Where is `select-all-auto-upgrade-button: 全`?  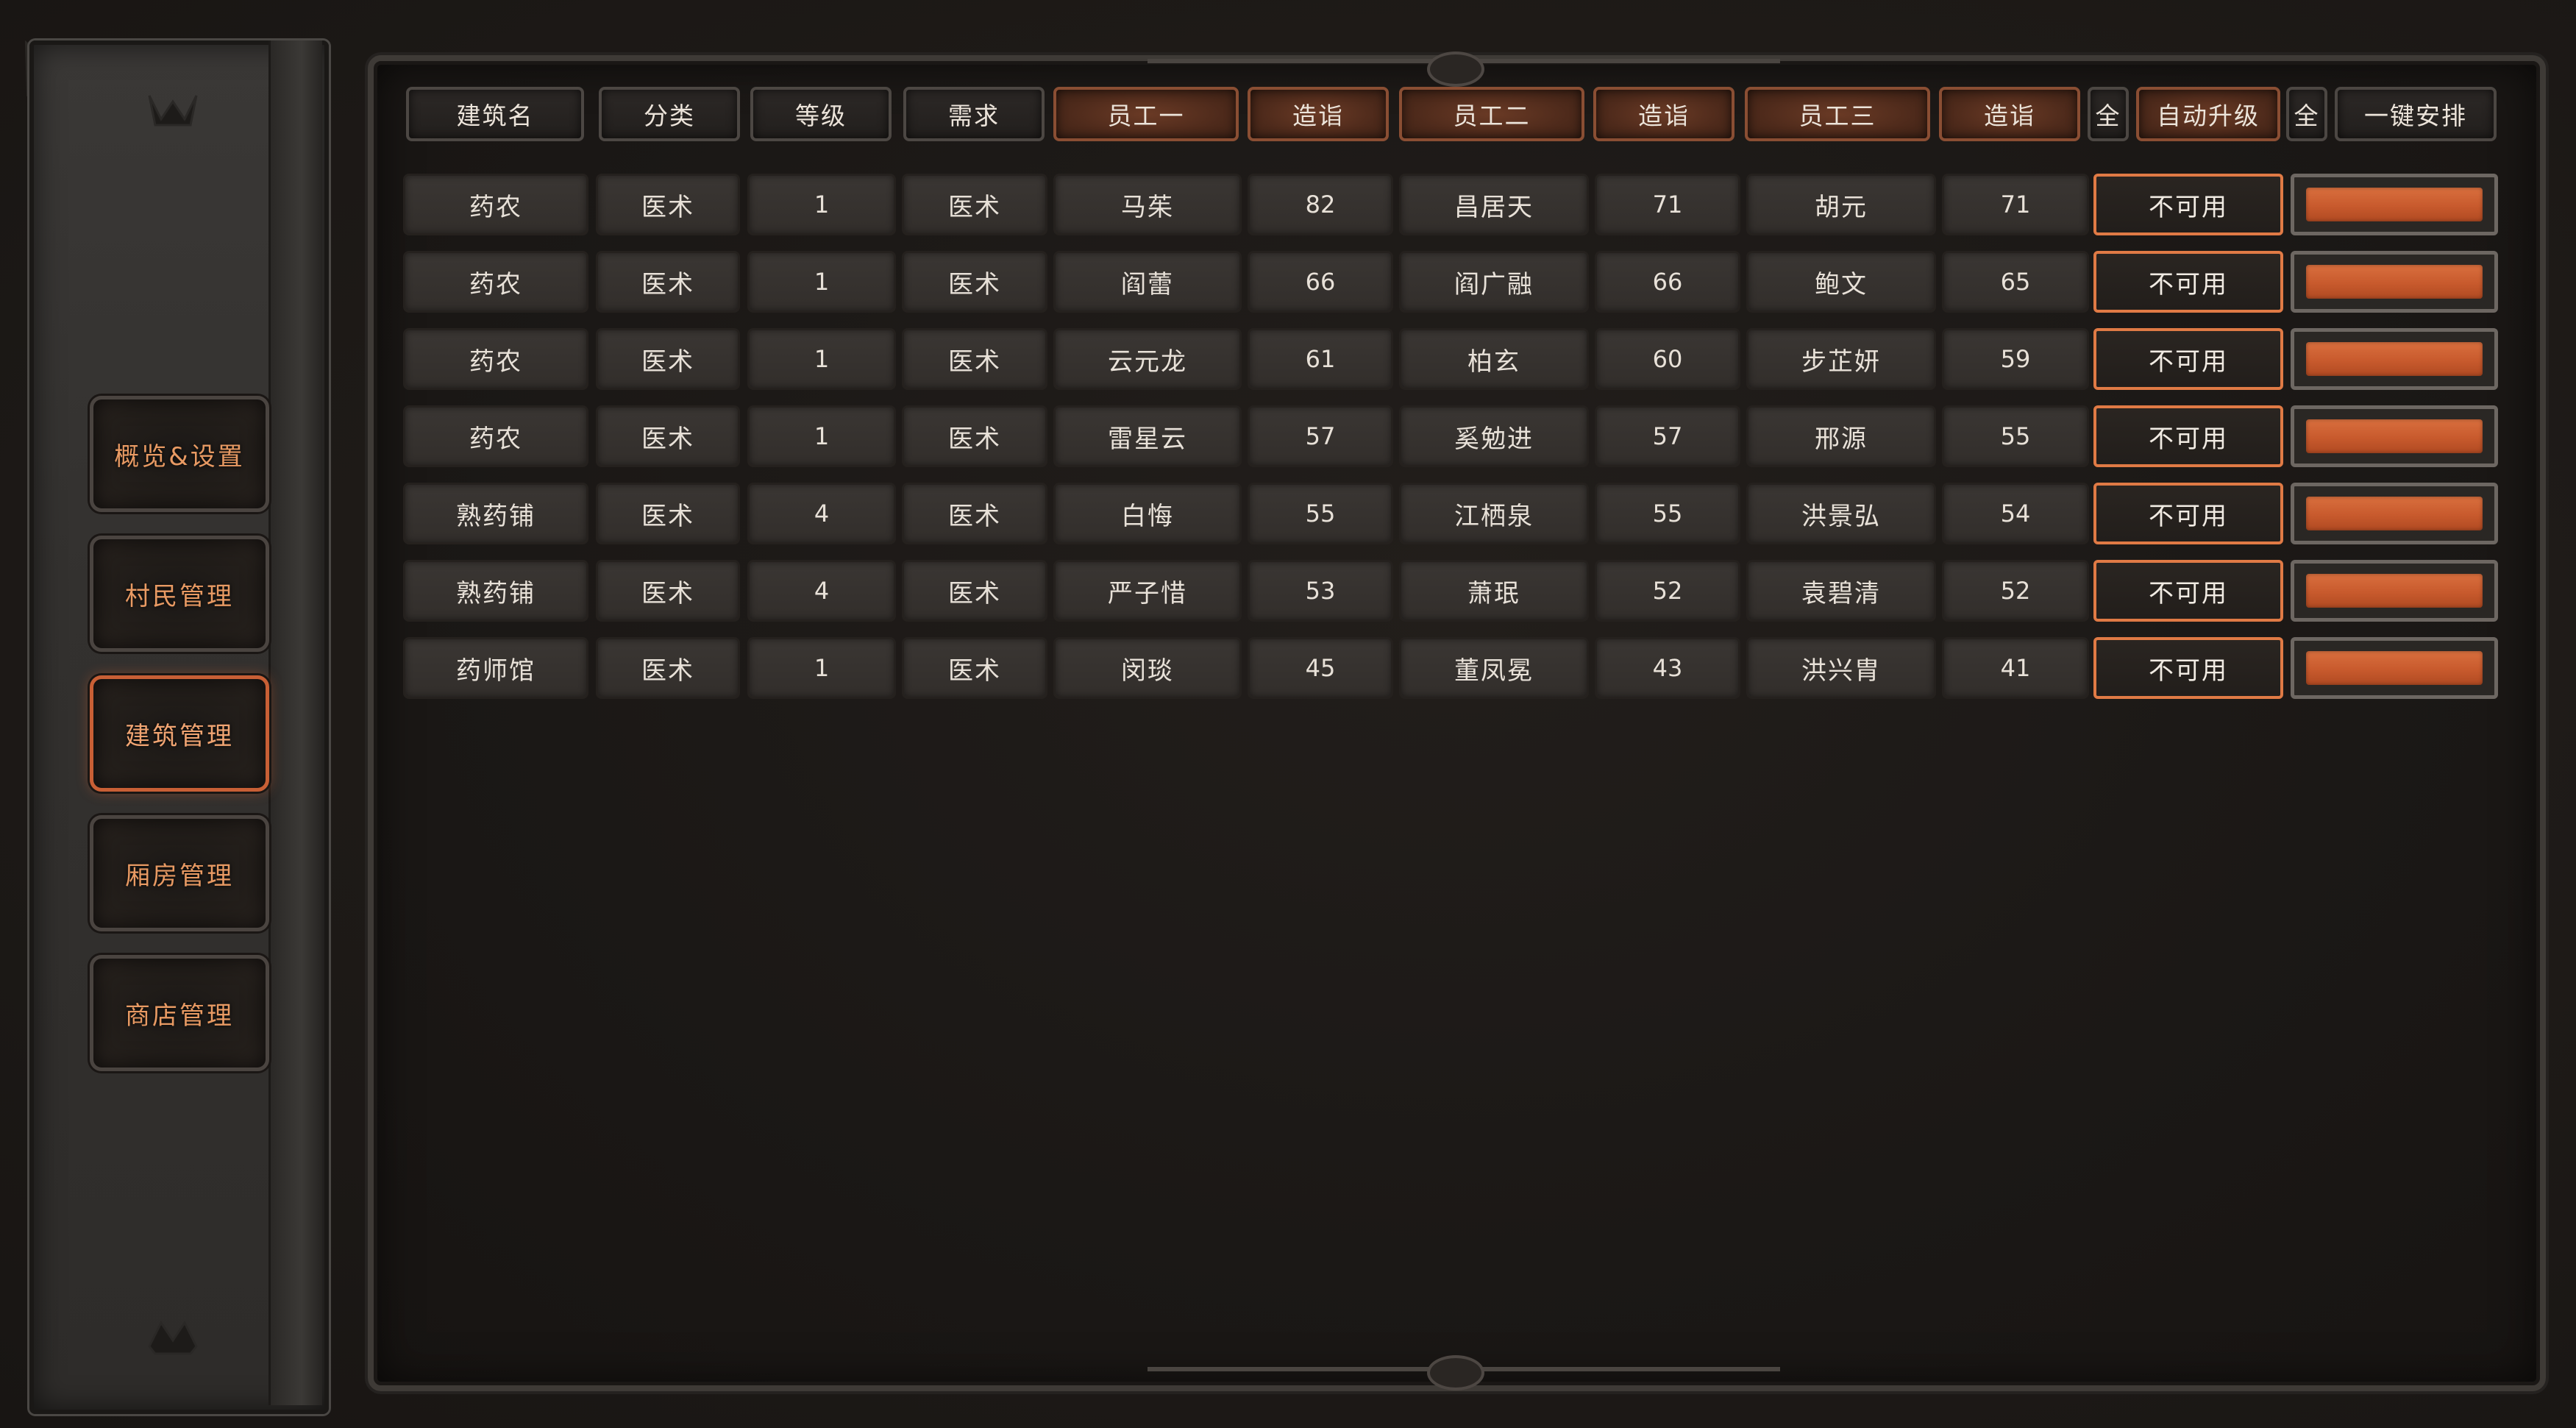
select-all-auto-upgrade-button: 全 is located at coordinates (2108, 114).